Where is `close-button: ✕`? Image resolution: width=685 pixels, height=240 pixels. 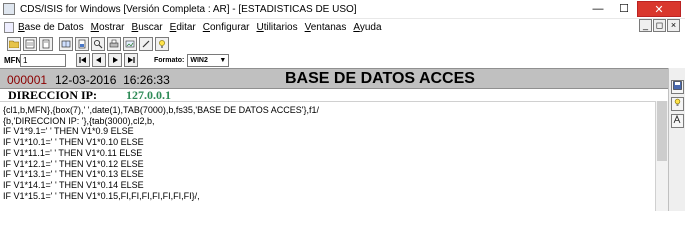
close-button: ✕ is located at coordinates (659, 9).